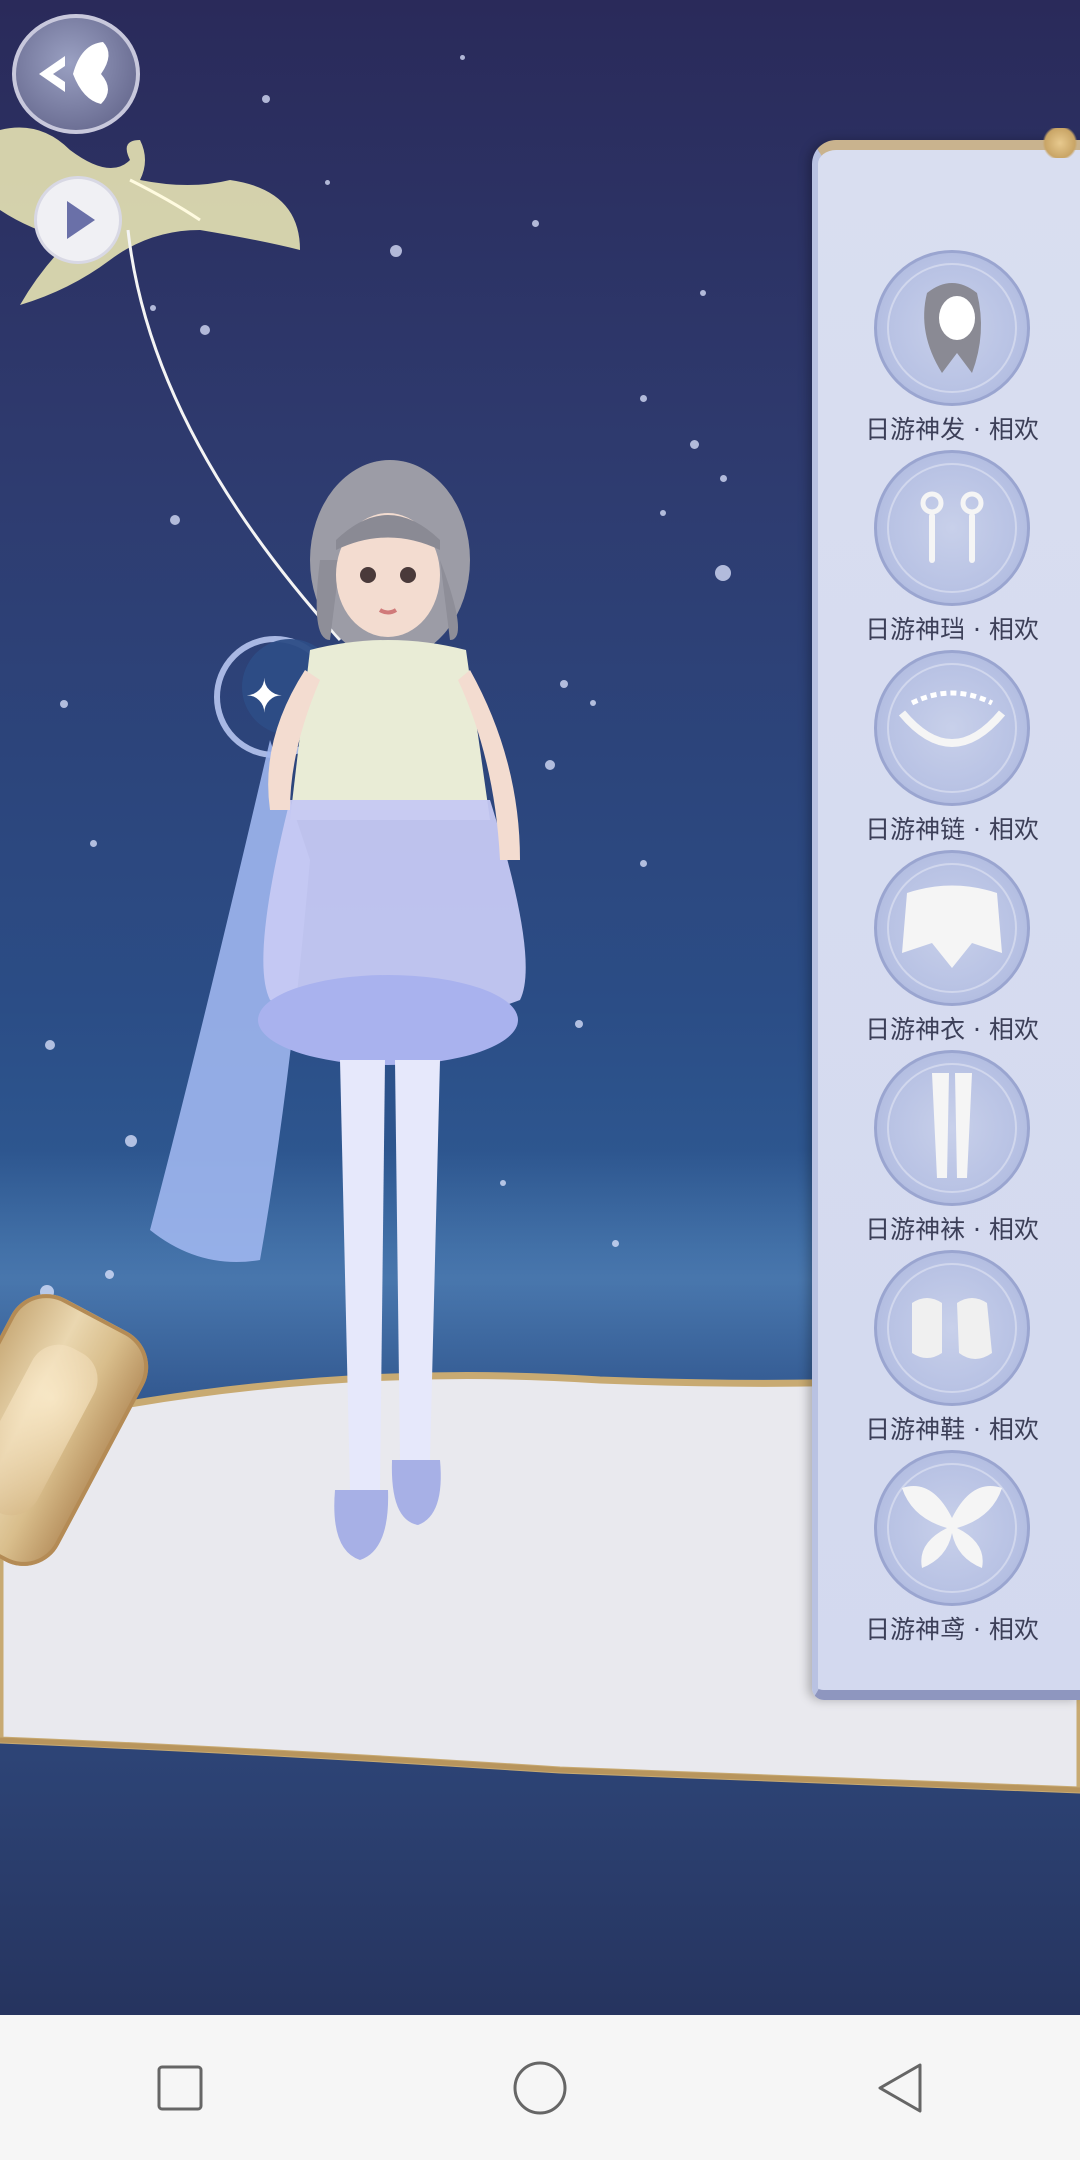  What do you see at coordinates (952, 829) in the screenshot?
I see `outfit-item-label: 日游神链 · 相欢` at bounding box center [952, 829].